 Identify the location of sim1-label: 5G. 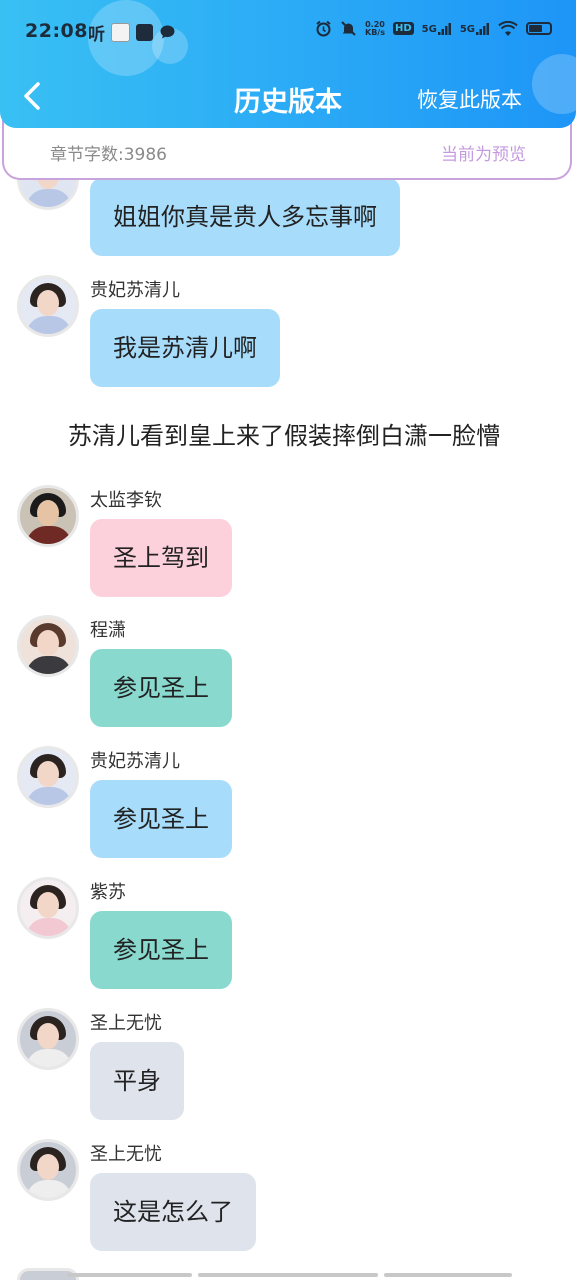
(429, 29).